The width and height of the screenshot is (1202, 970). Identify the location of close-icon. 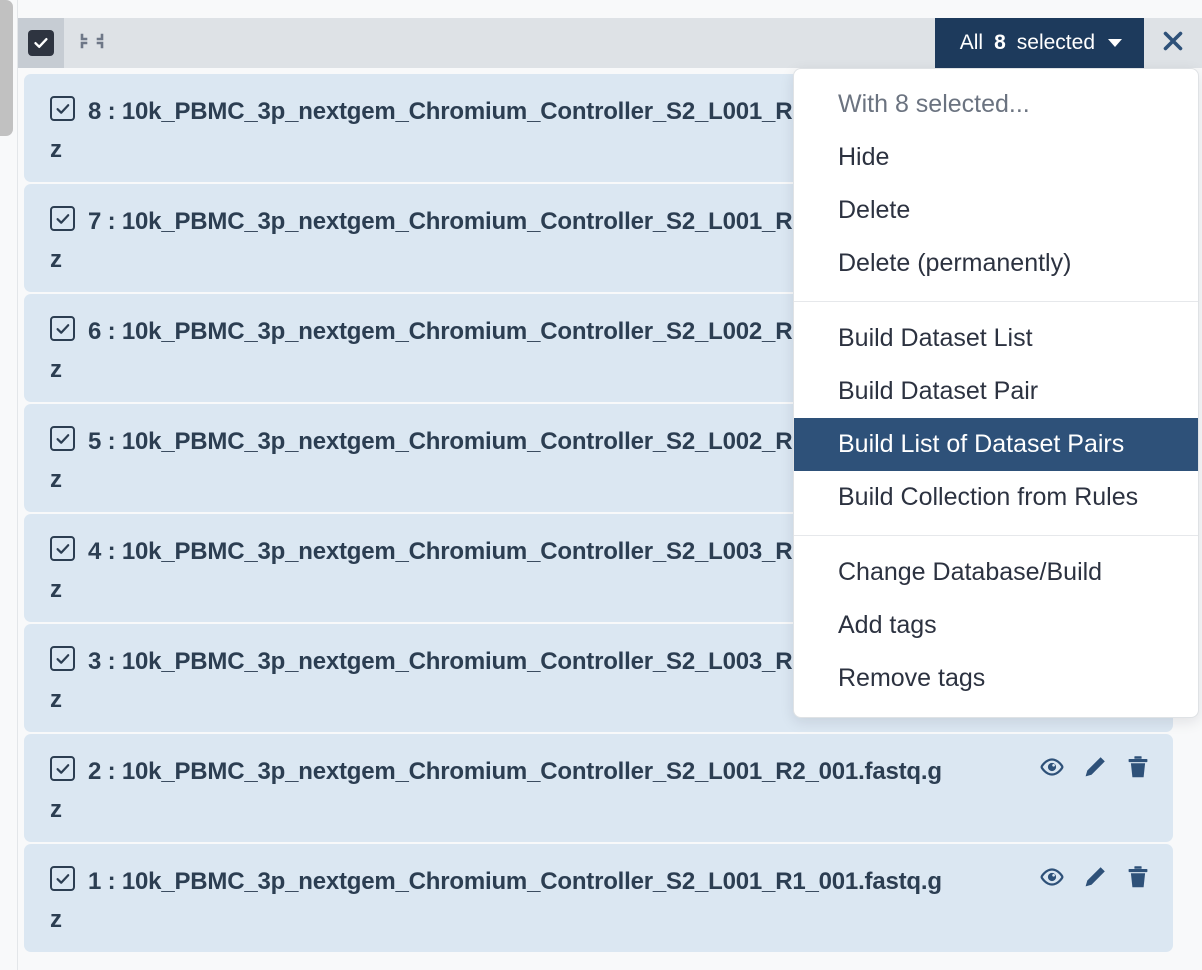
(1173, 43).